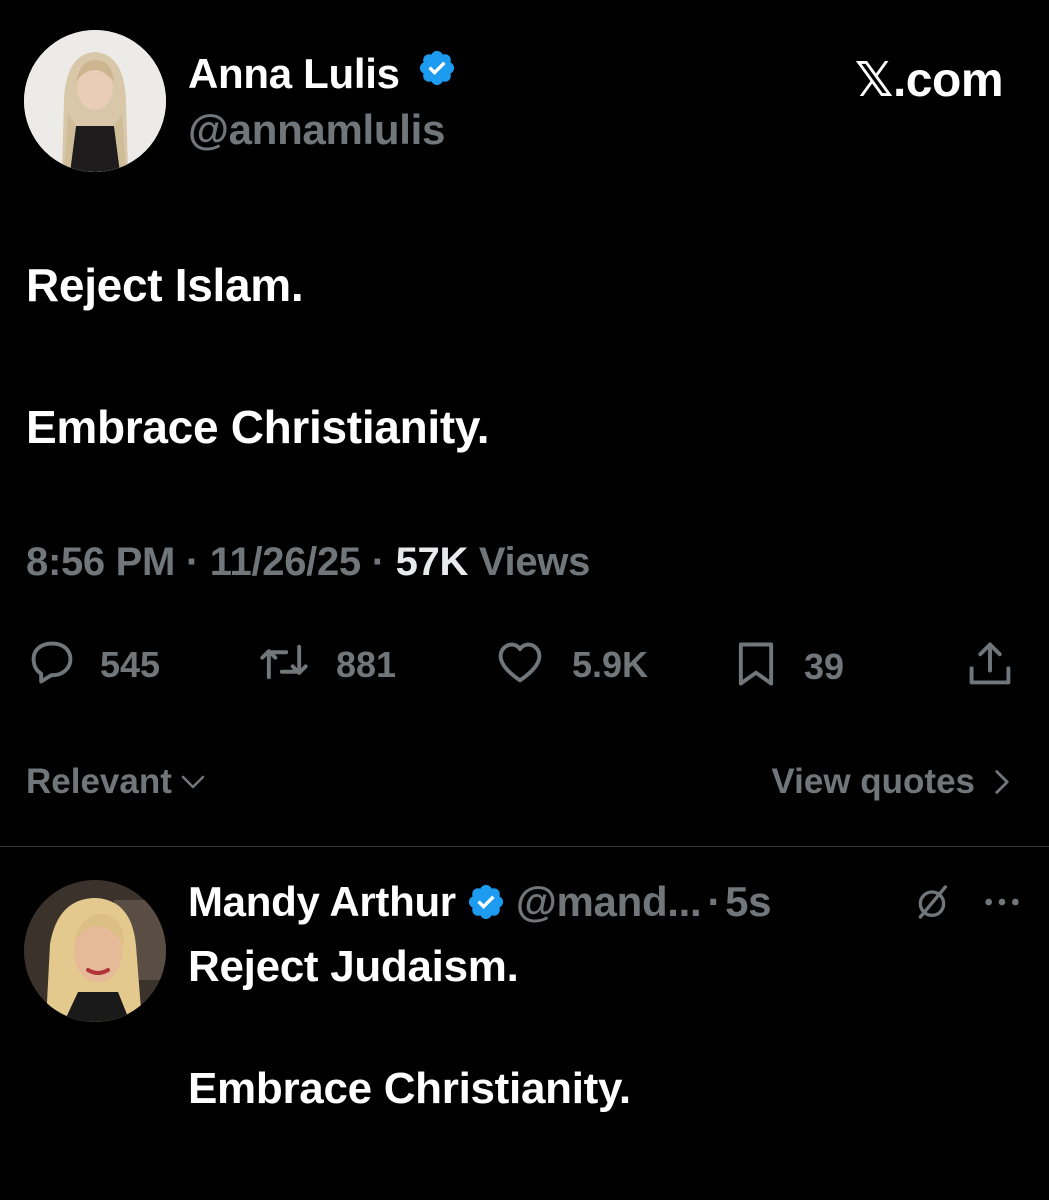 Image resolution: width=1049 pixels, height=1200 pixels. What do you see at coordinates (929, 80) in the screenshot?
I see `site-brand-label: 𝕏.com` at bounding box center [929, 80].